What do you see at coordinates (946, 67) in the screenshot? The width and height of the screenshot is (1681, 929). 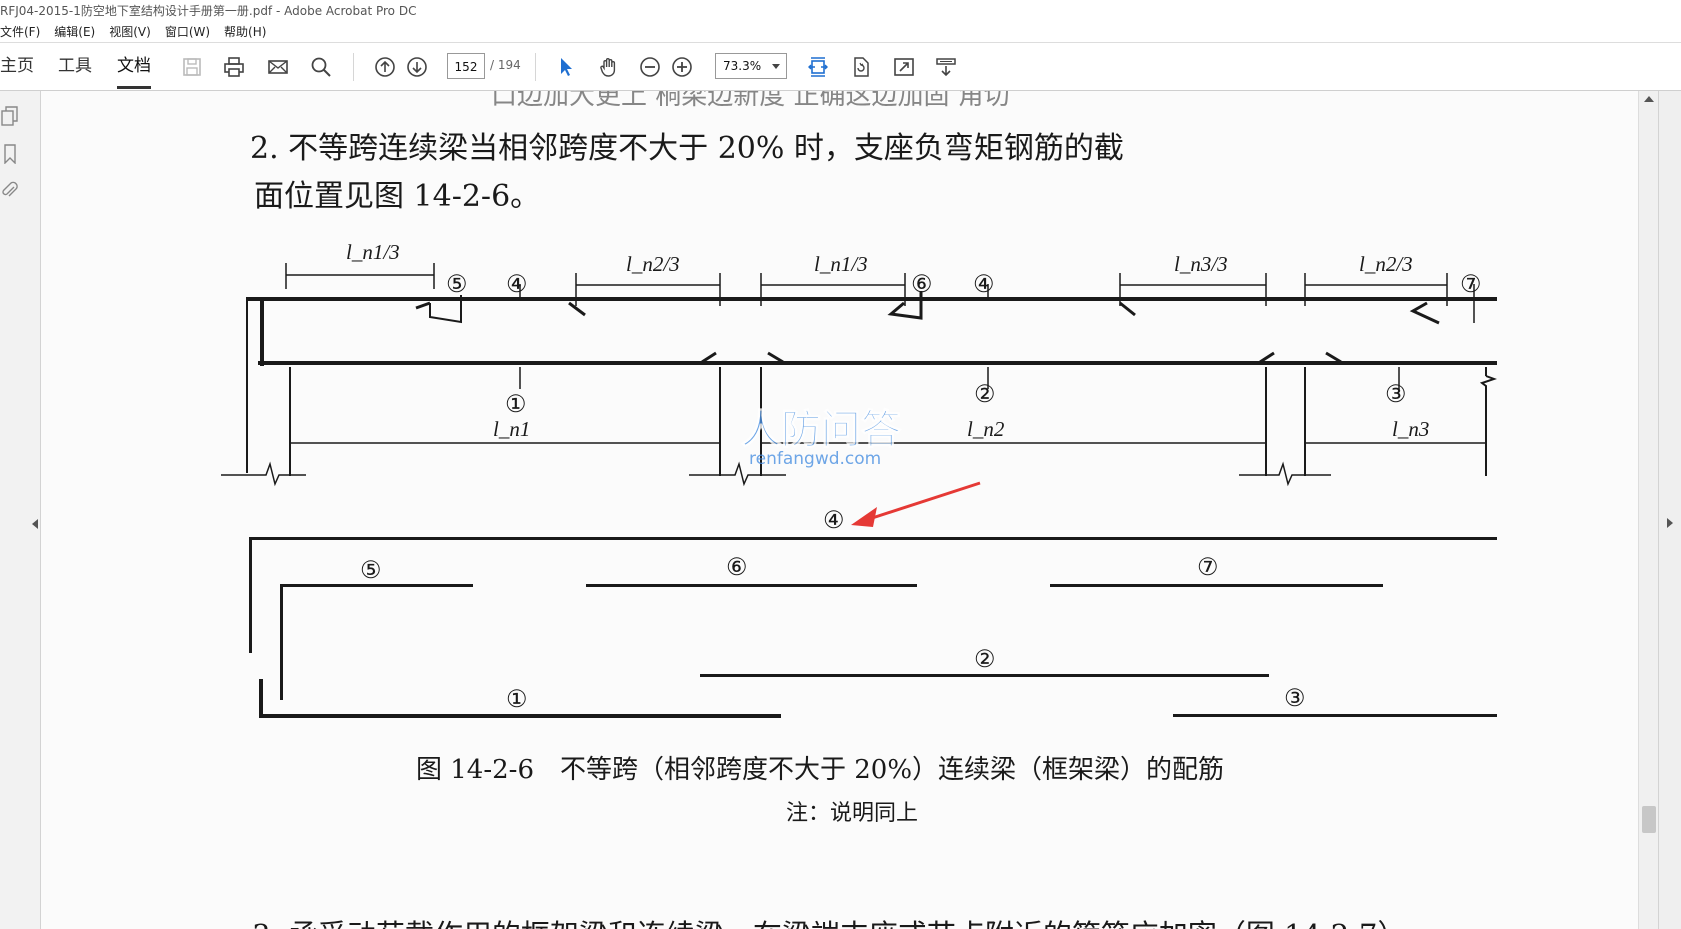 I see `read-mode-icon` at bounding box center [946, 67].